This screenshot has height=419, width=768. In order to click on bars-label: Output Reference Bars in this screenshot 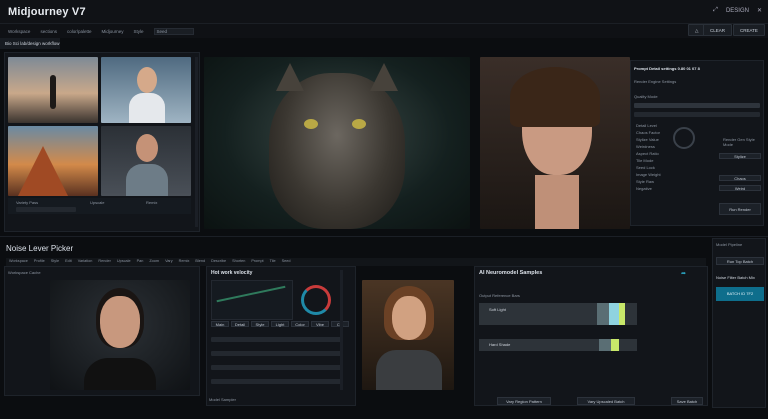, I will do `click(499, 295)`.